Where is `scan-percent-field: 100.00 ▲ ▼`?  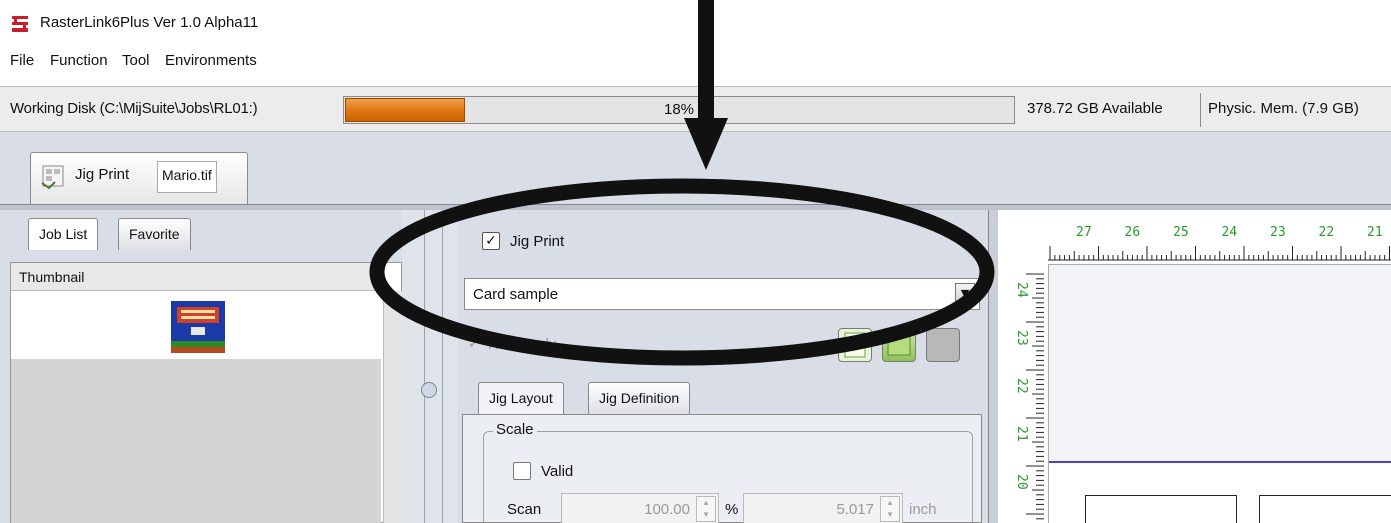
scan-percent-field: 100.00 ▲ ▼ is located at coordinates (640, 508).